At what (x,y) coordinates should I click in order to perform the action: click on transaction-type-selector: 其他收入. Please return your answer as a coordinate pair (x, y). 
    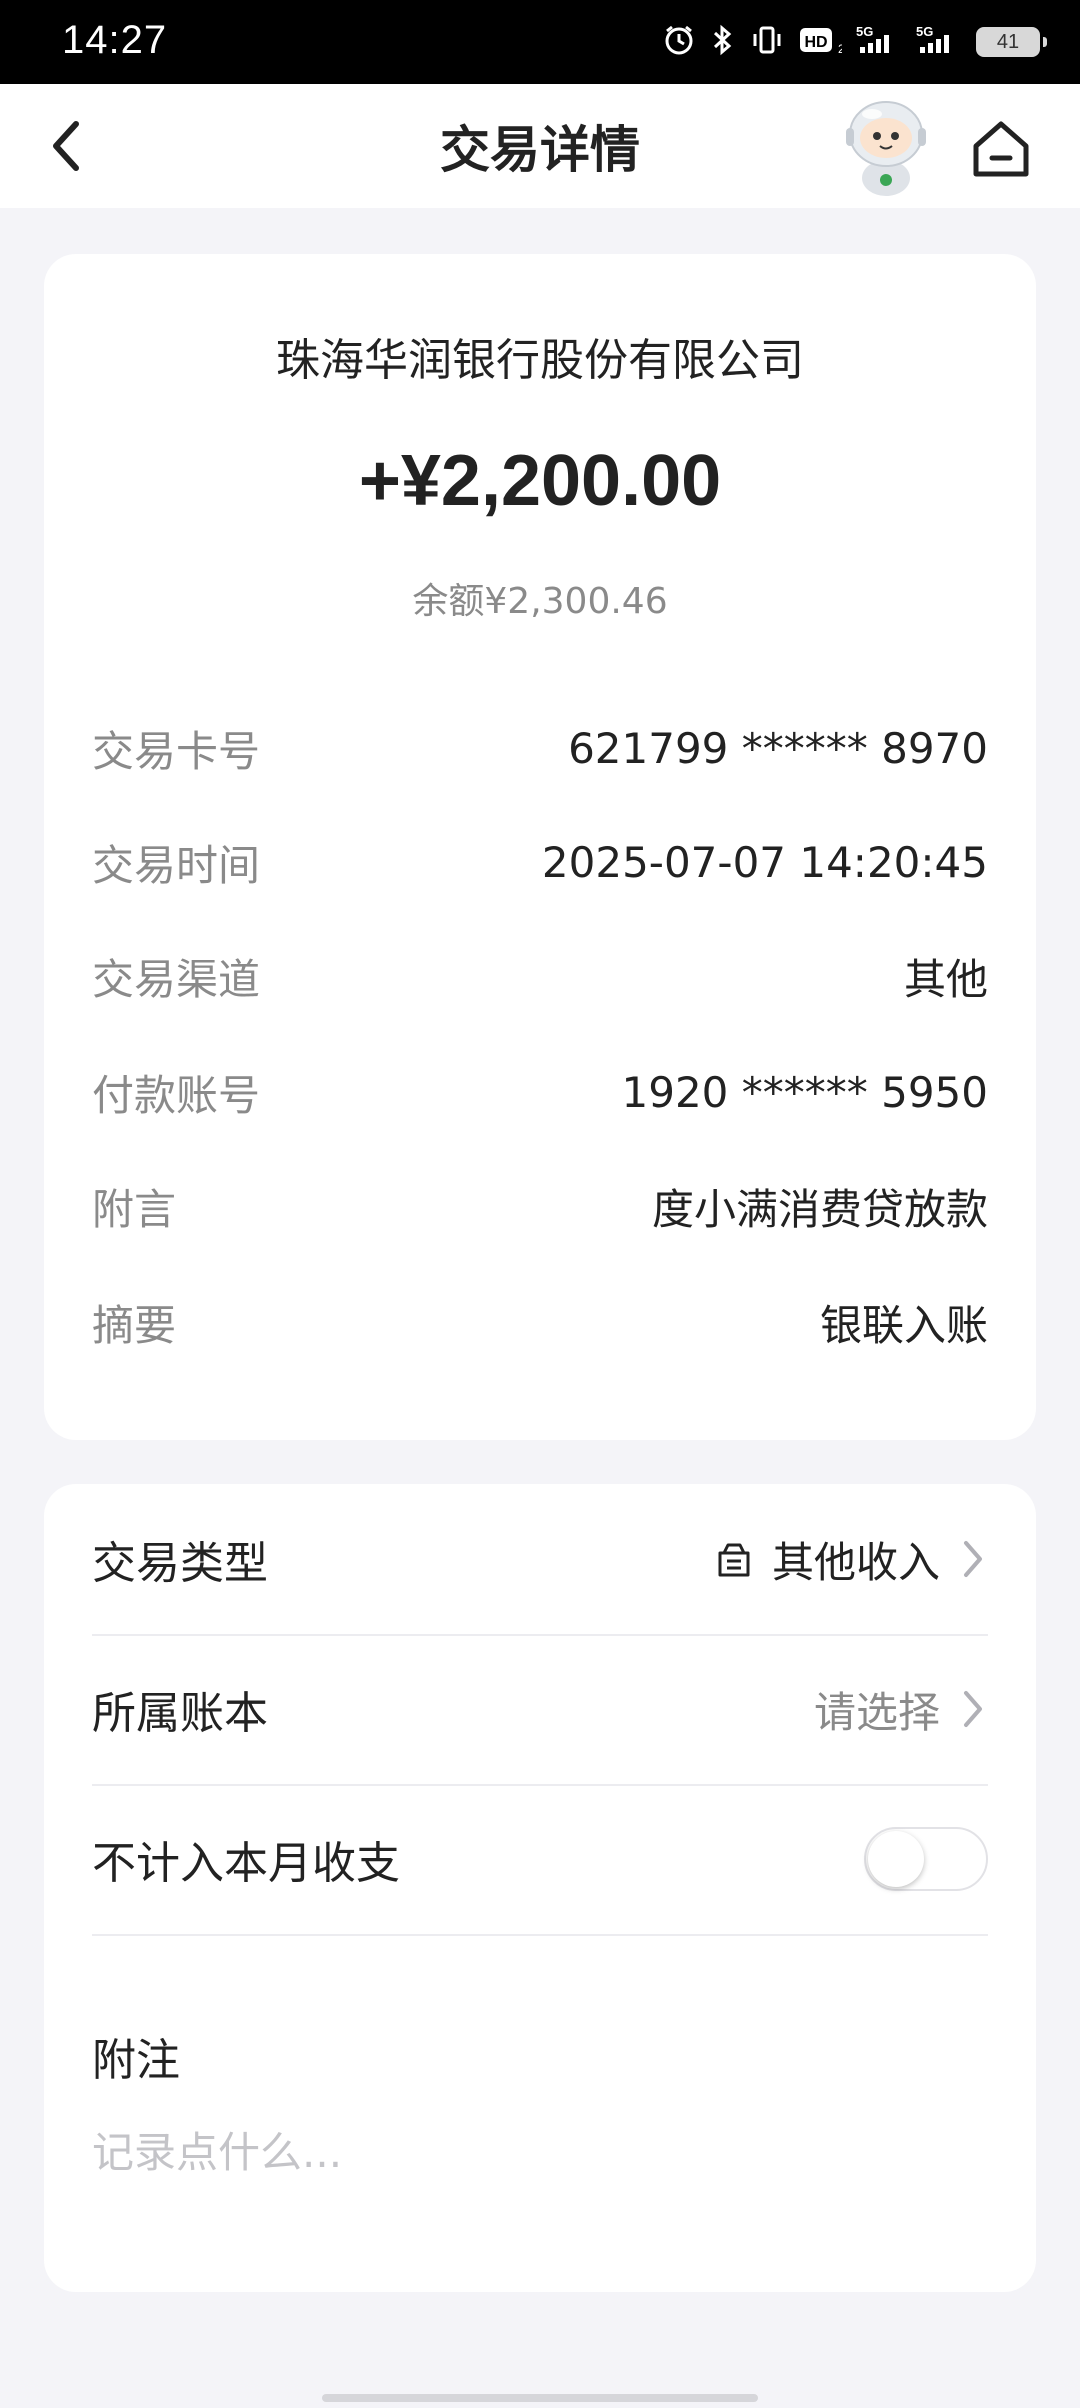
    Looking at the image, I should click on (851, 1559).